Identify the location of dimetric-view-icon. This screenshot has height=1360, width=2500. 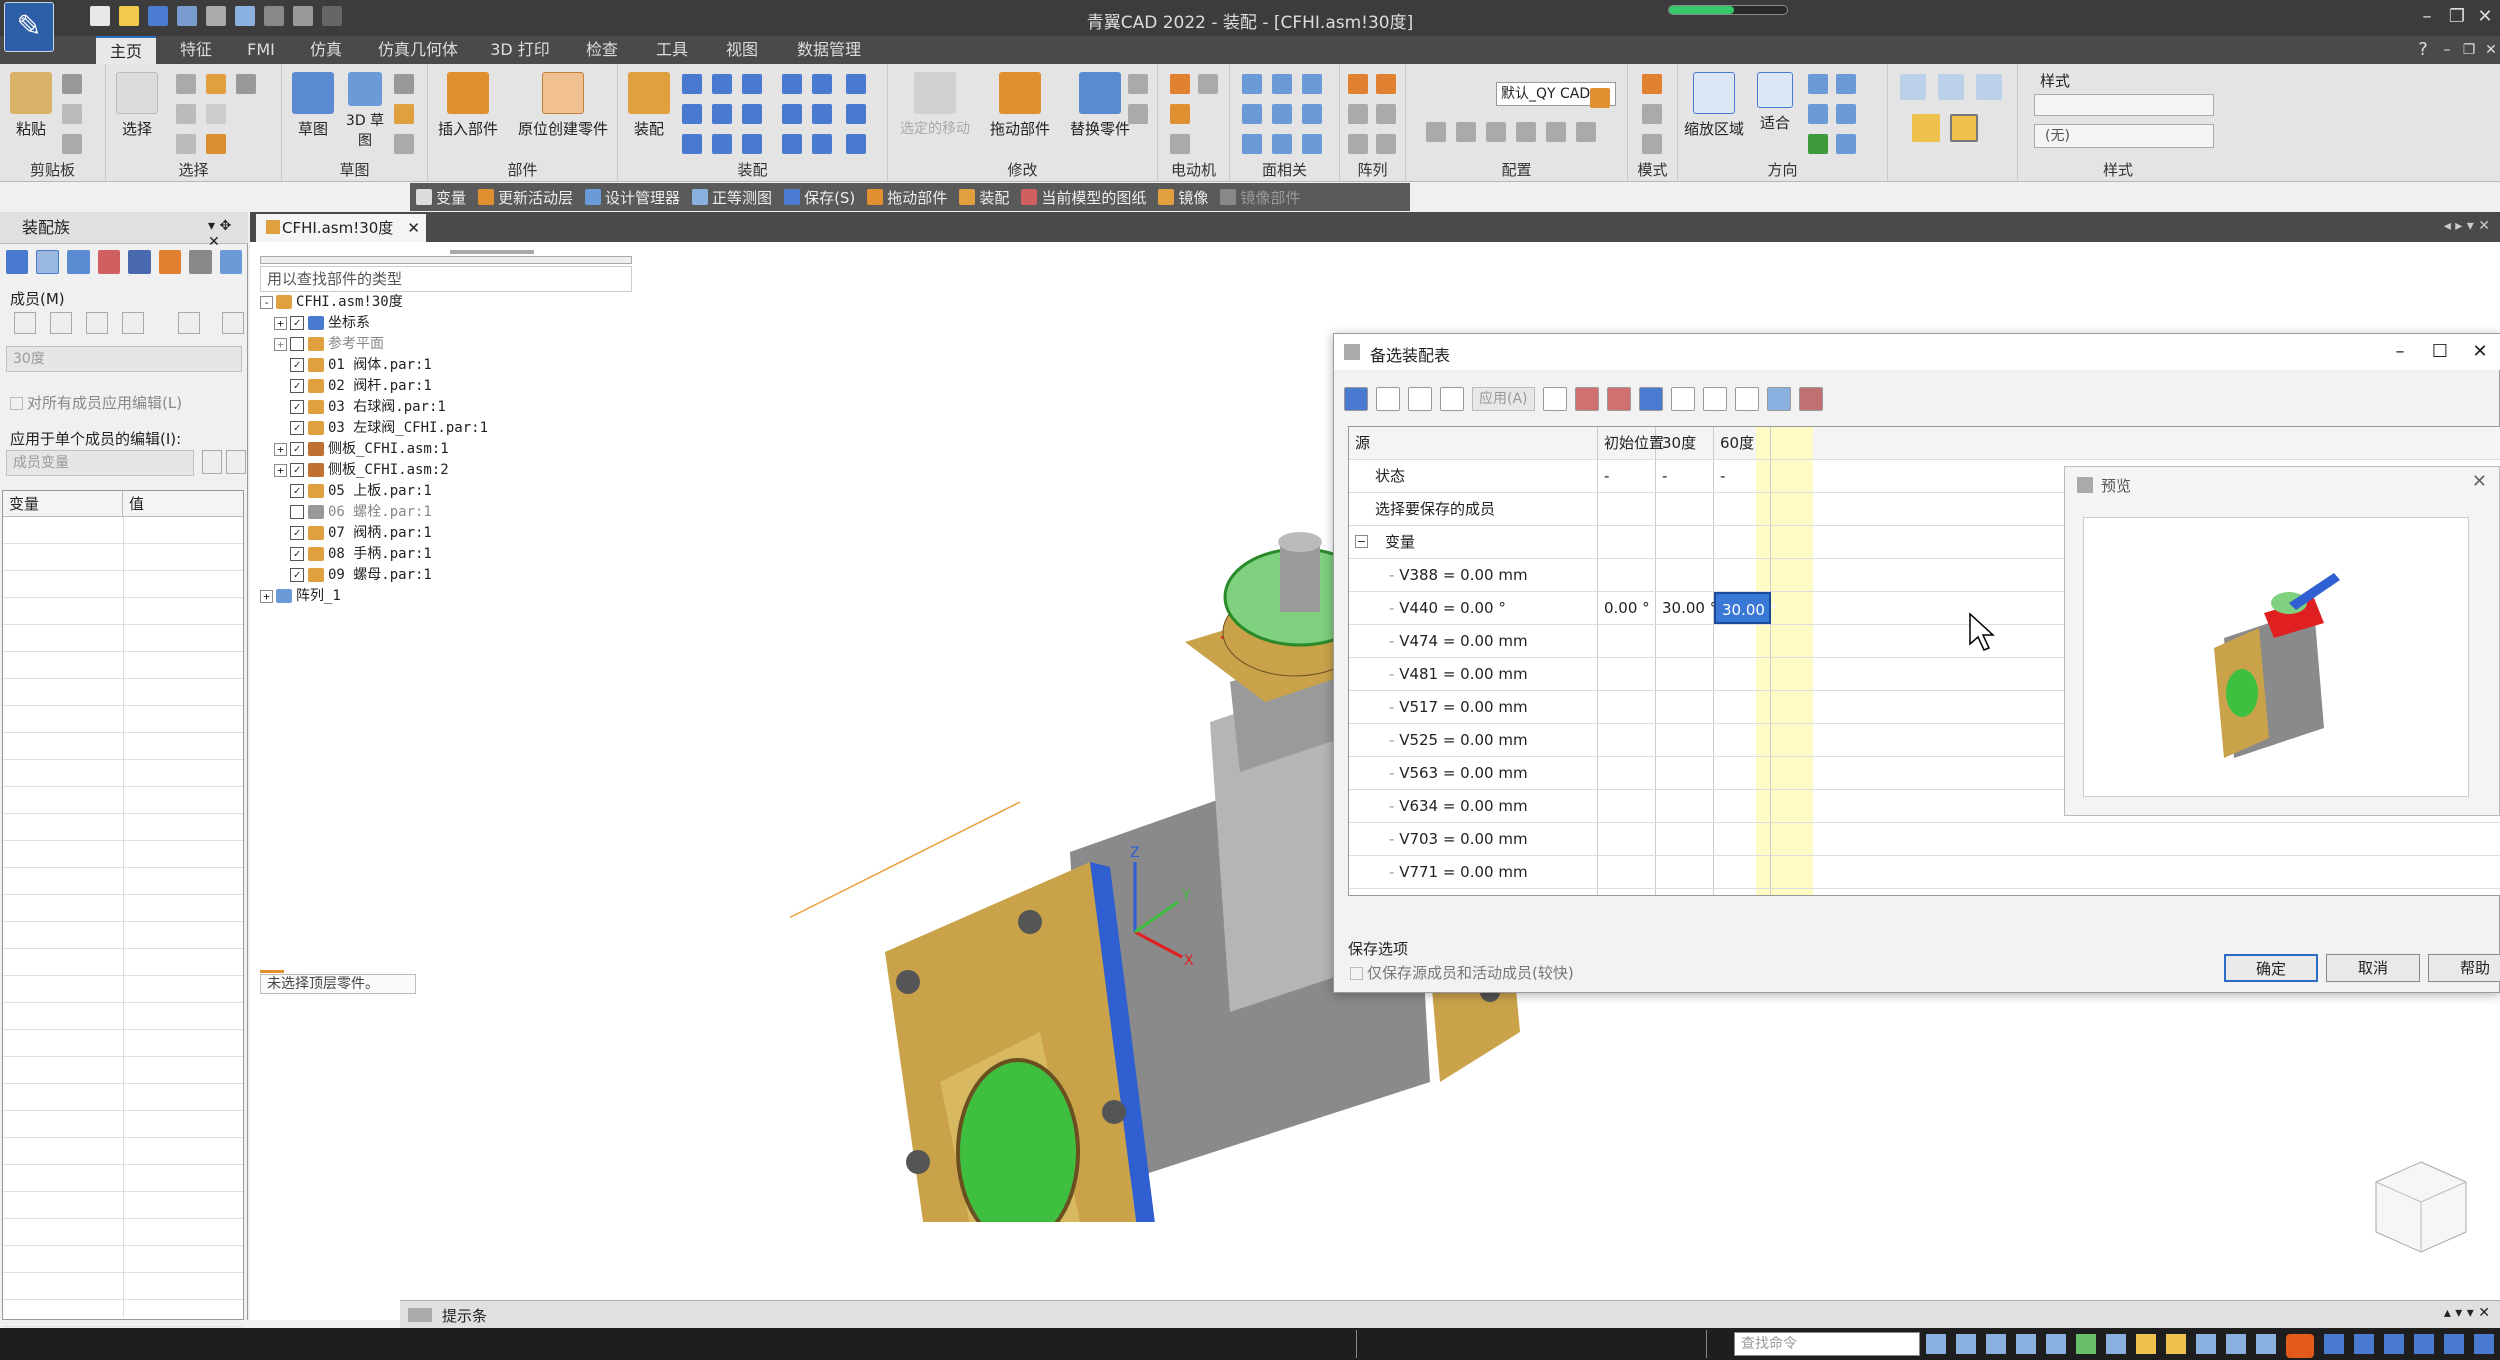
(1951, 87).